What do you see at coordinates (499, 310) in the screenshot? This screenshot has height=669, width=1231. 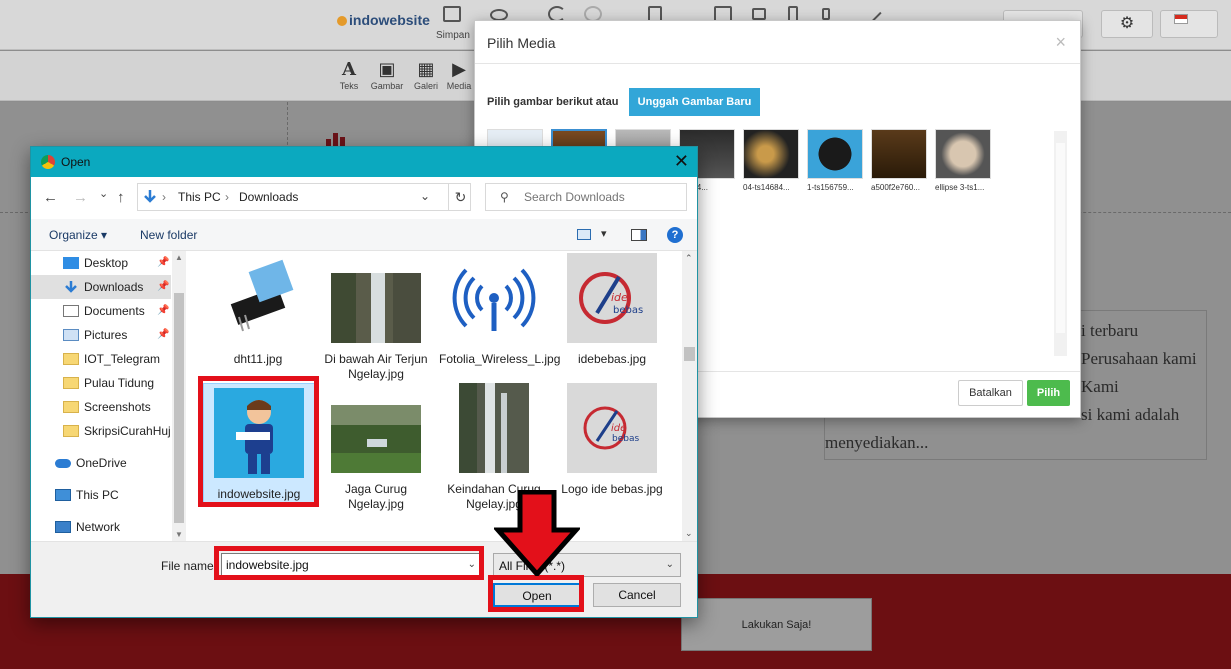 I see `file-item: Fotolia_Wireless_L.jpg` at bounding box center [499, 310].